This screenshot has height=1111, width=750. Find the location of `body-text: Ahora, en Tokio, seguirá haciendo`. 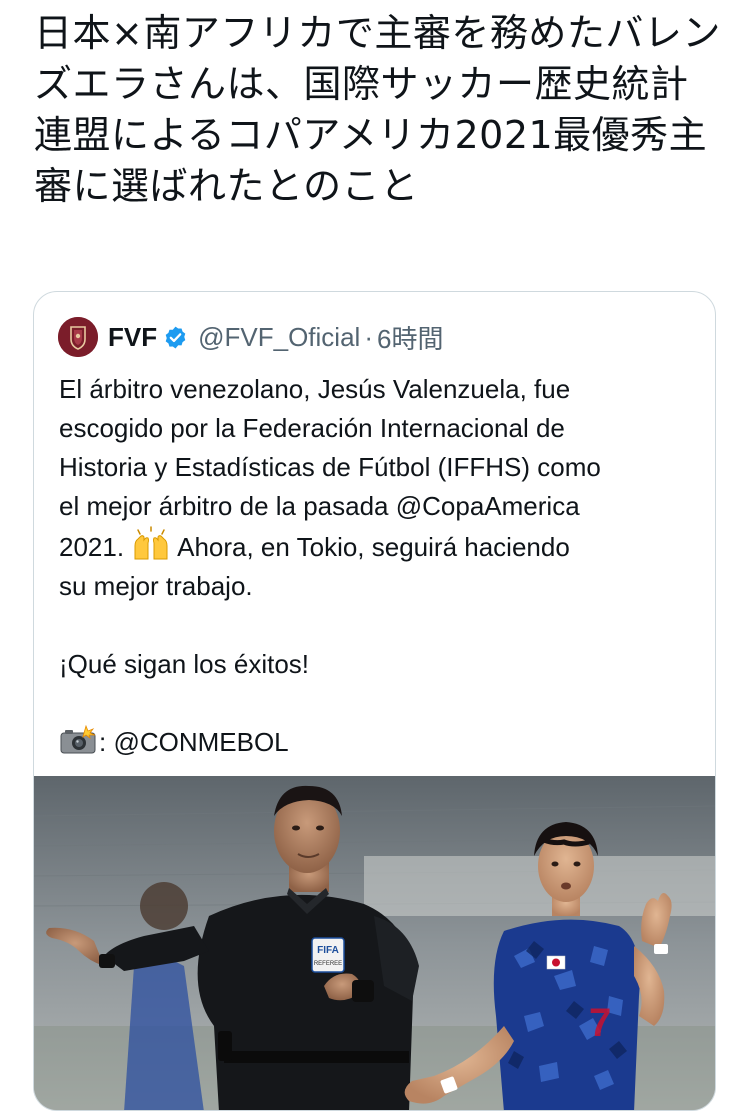

body-text: Ahora, en Tokio, seguirá haciendo is located at coordinates (373, 547).